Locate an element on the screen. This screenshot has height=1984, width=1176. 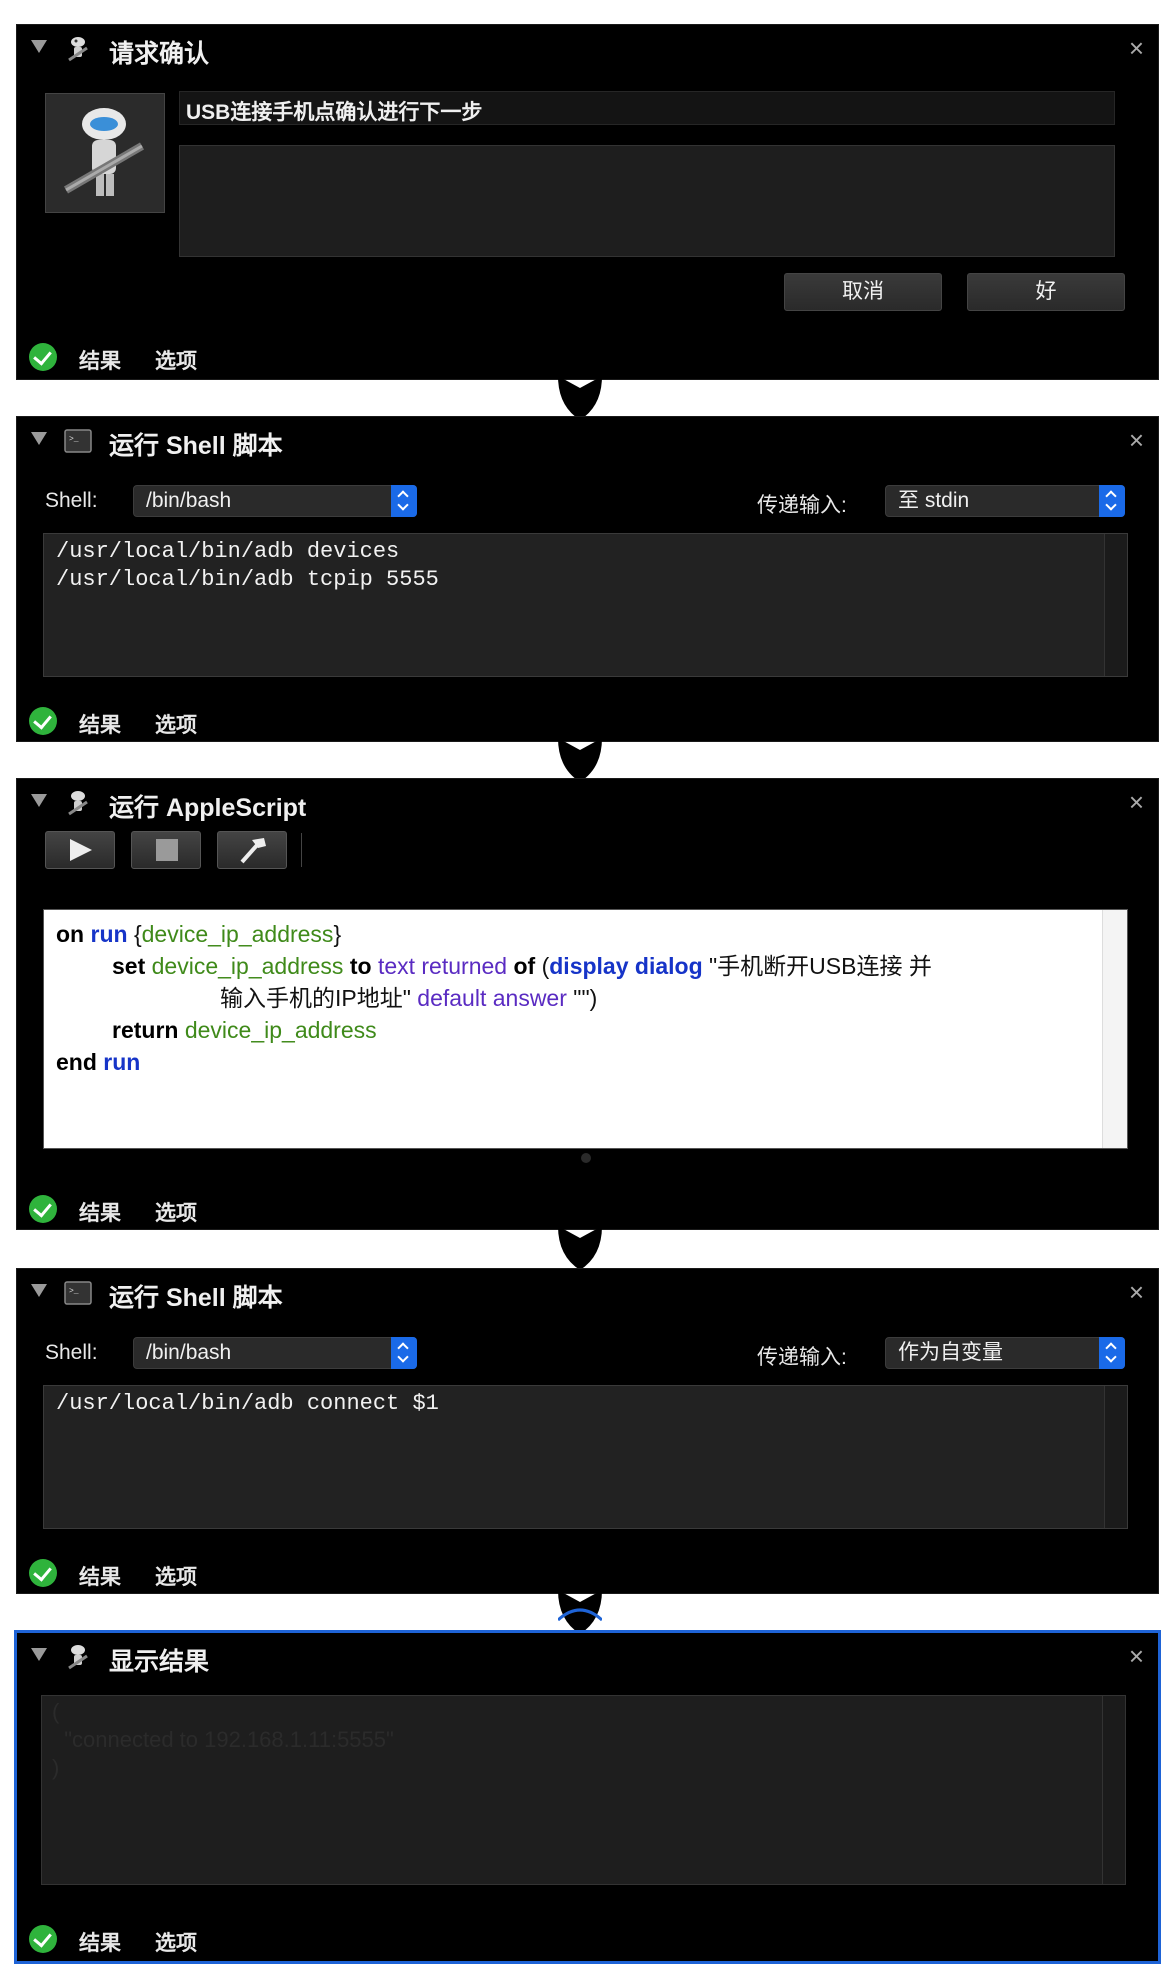
action-header: 显示结果 × is located at coordinates (587, 1657).